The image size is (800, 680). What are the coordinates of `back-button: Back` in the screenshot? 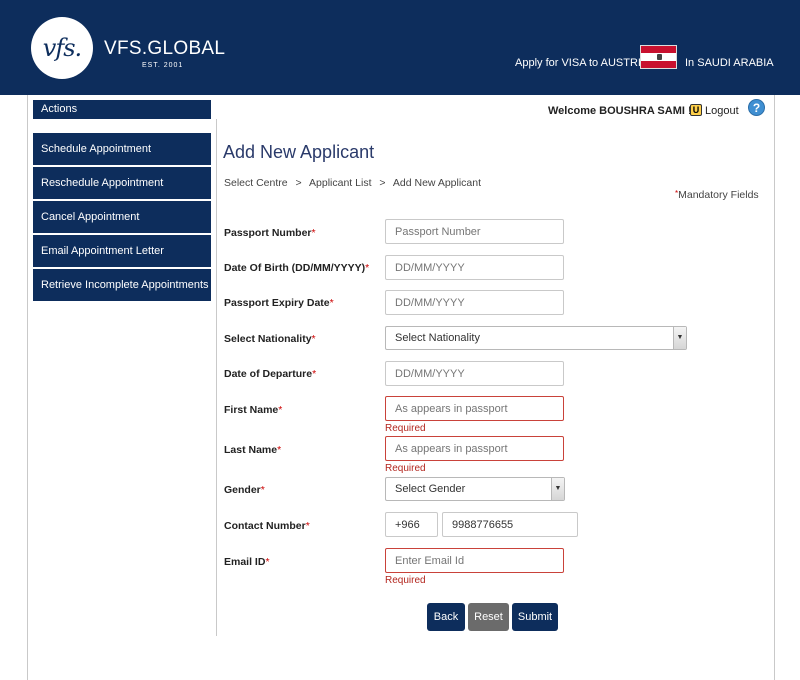 It's located at (446, 617).